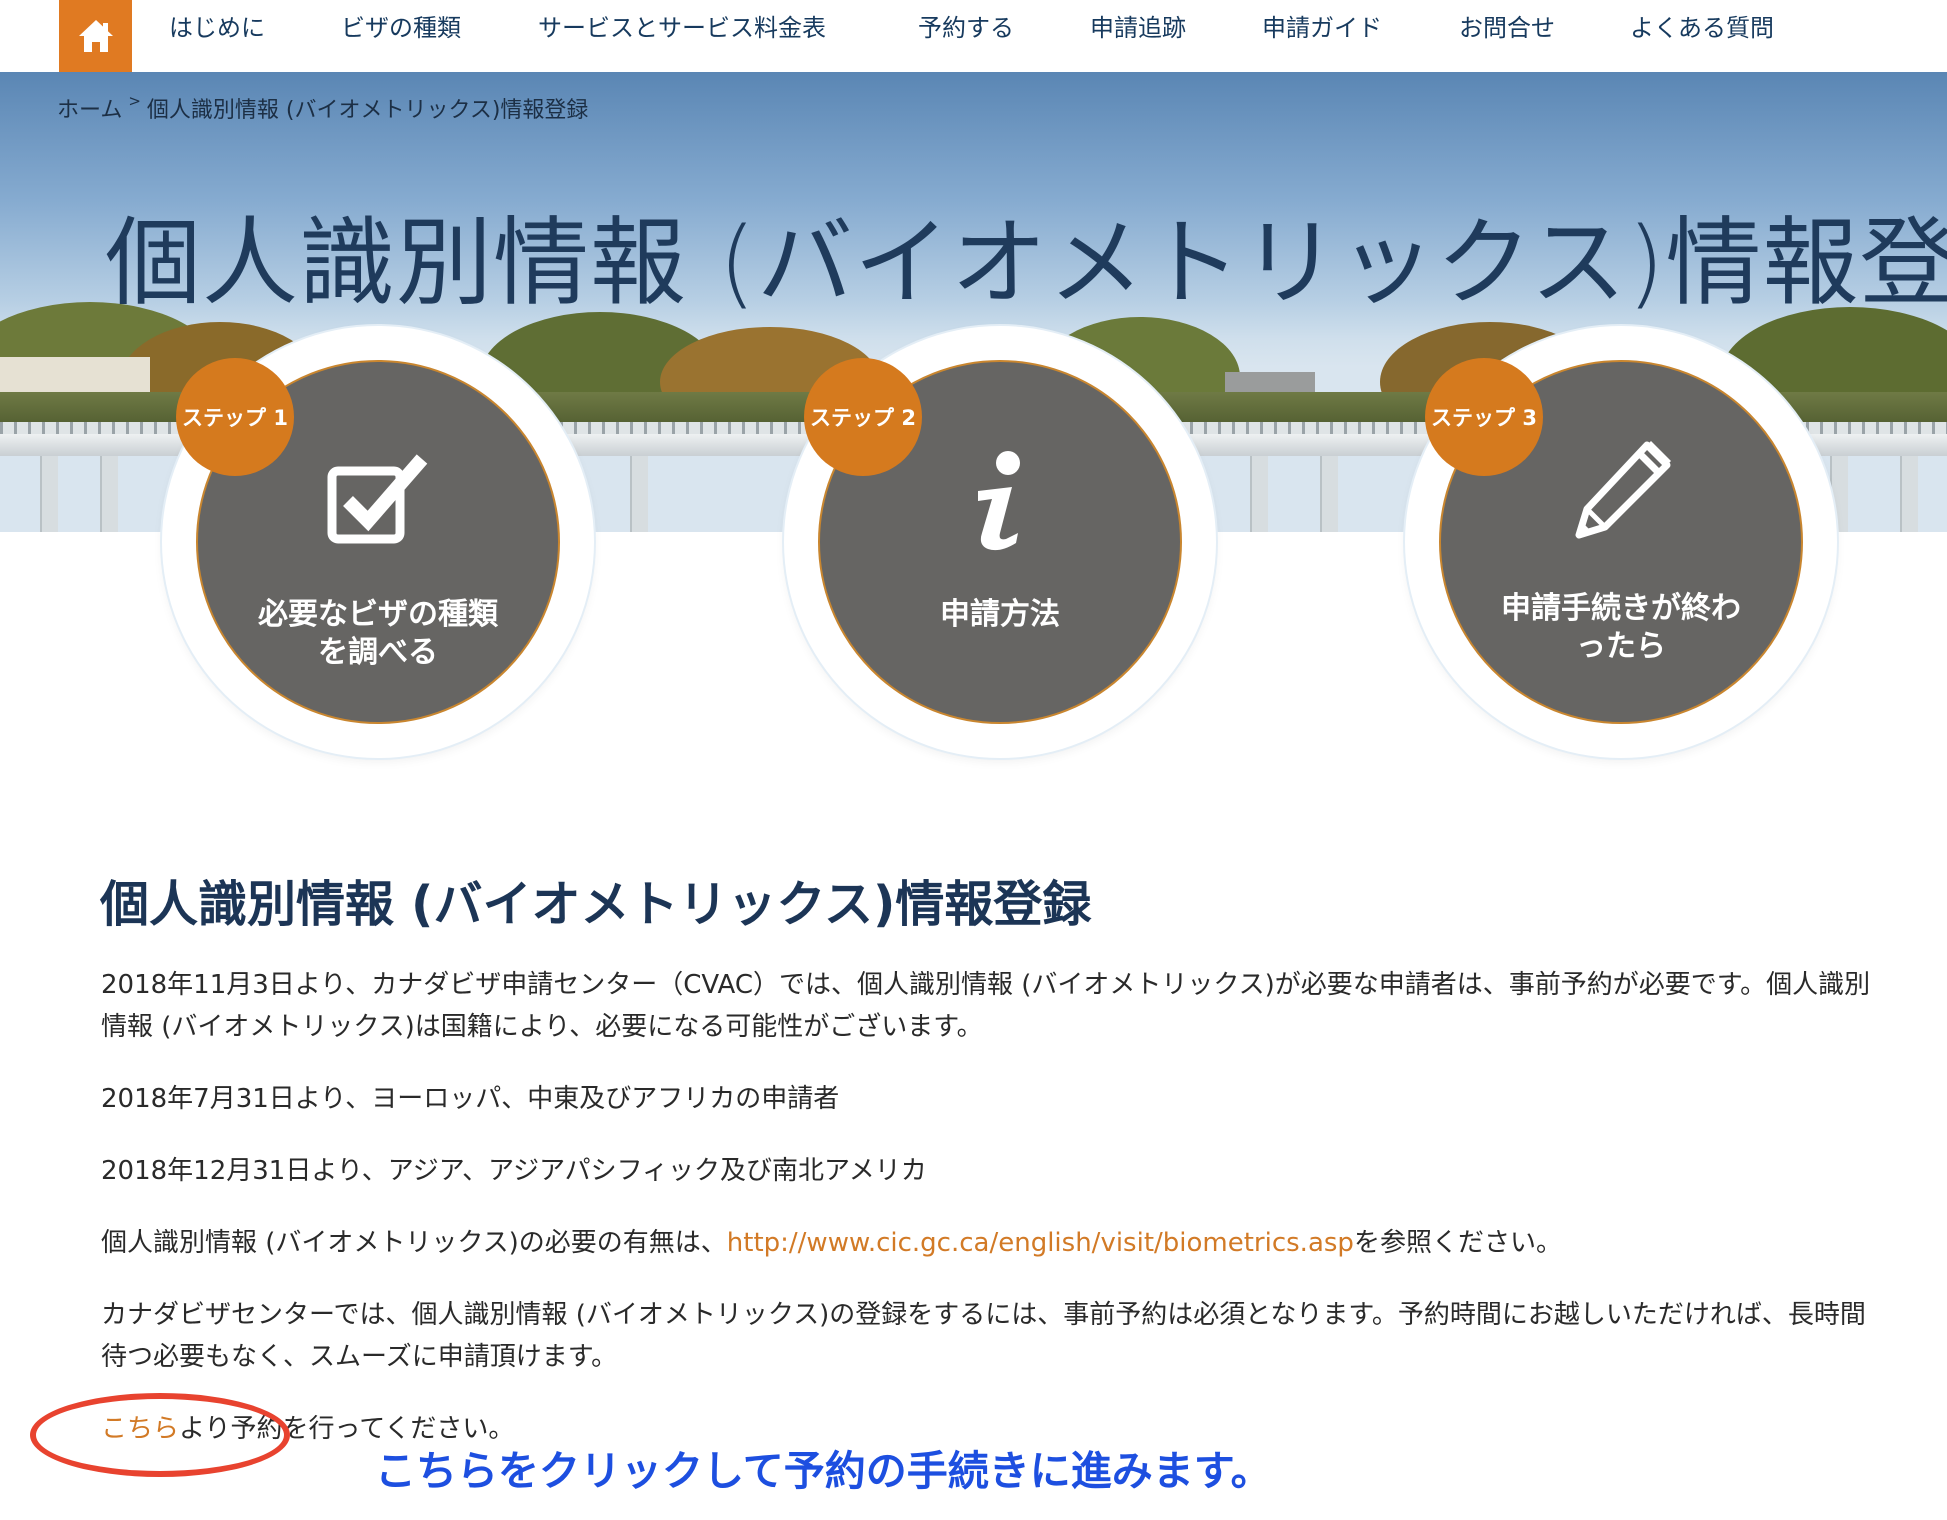 The image size is (1947, 1520). Describe the element at coordinates (1621, 646) in the screenshot. I see `step-3-label-line2: ったら` at that location.